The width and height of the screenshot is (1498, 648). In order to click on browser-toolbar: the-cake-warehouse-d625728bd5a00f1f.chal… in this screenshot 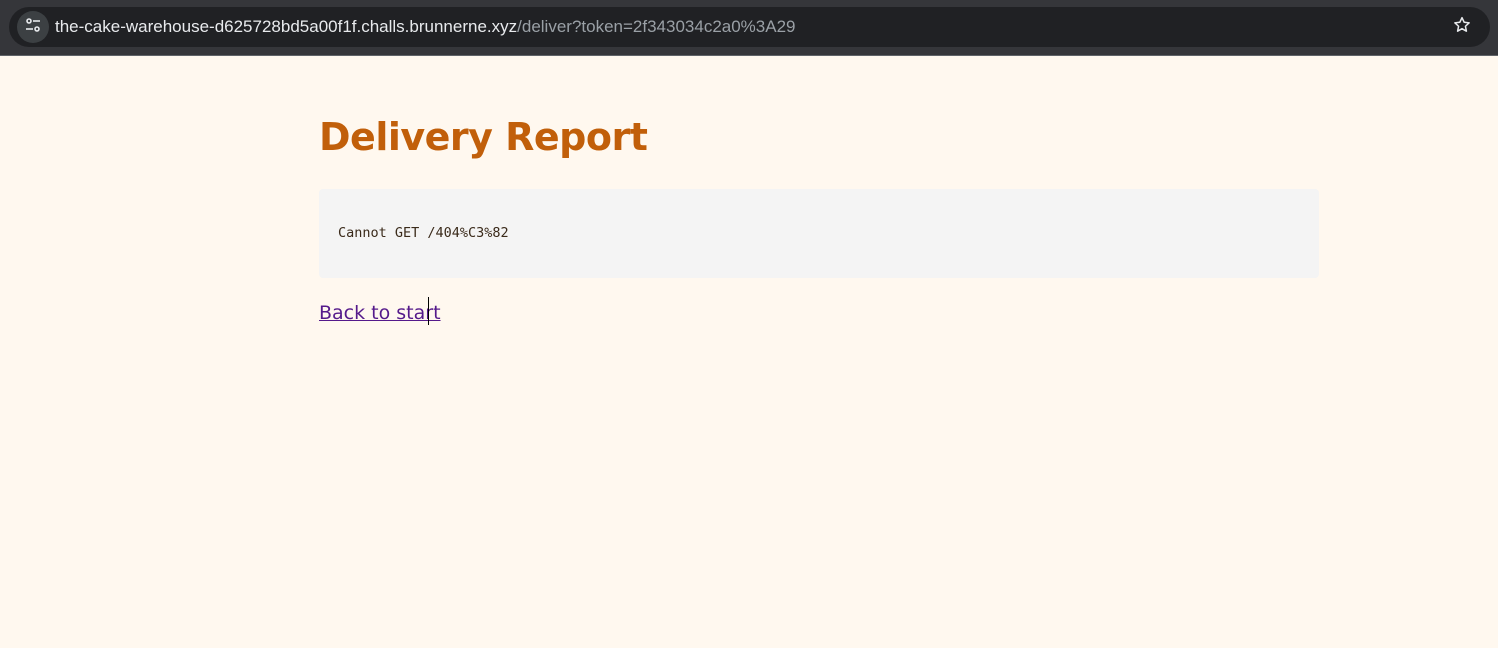, I will do `click(749, 28)`.